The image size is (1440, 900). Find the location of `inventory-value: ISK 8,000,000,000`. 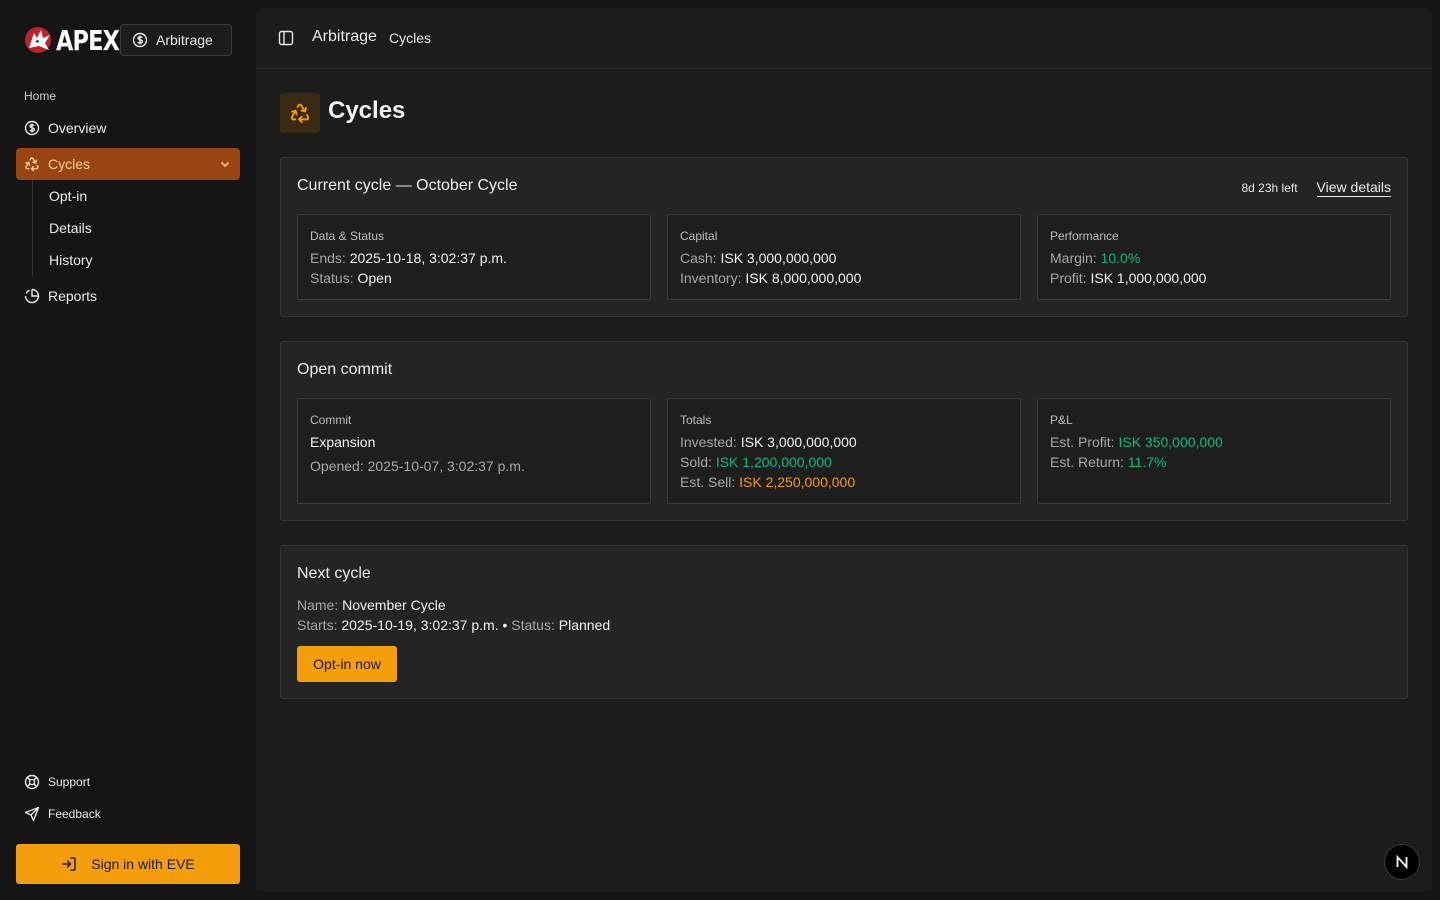

inventory-value: ISK 8,000,000,000 is located at coordinates (803, 278).